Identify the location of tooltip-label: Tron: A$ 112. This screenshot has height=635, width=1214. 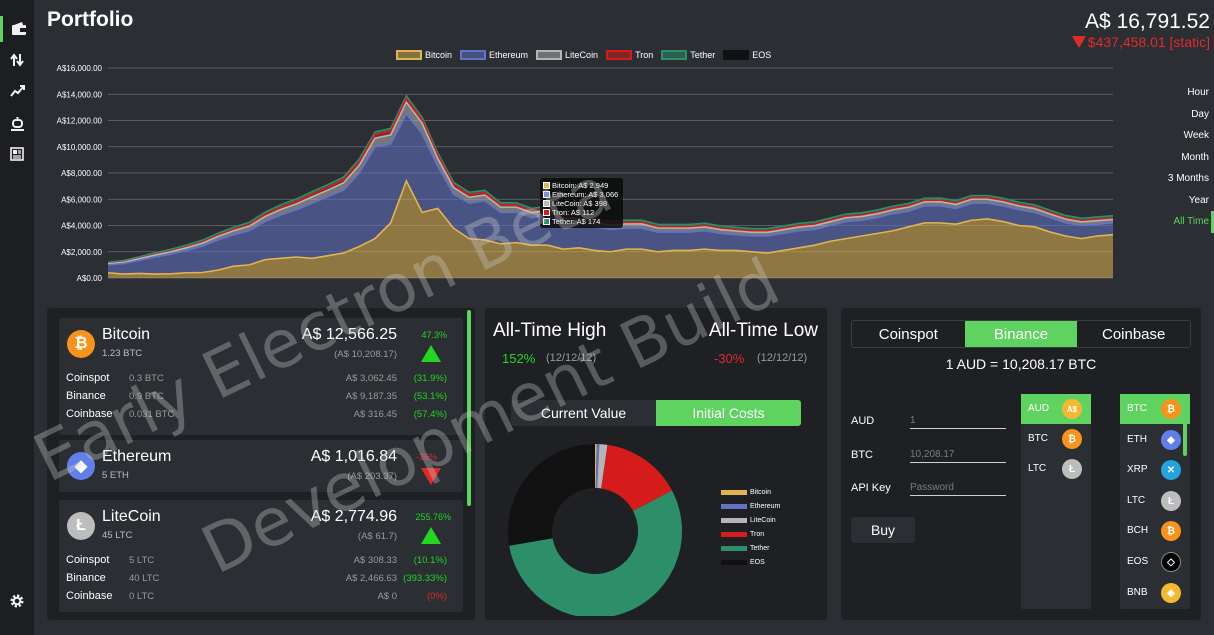
(573, 212).